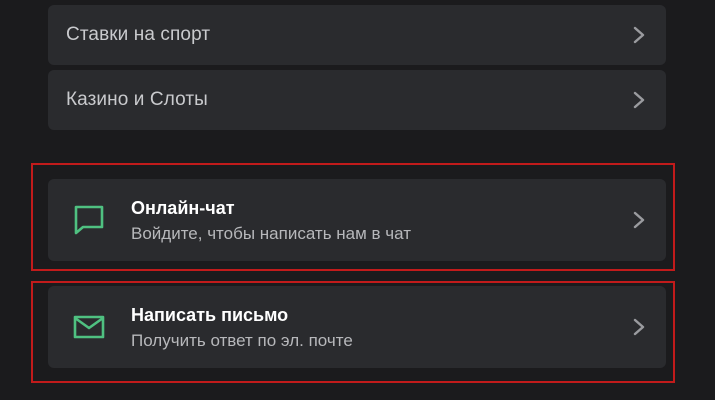 Image resolution: width=715 pixels, height=400 pixels. I want to click on online-chat-subtitle: Войдите, чтобы написать нам в чат, so click(271, 233).